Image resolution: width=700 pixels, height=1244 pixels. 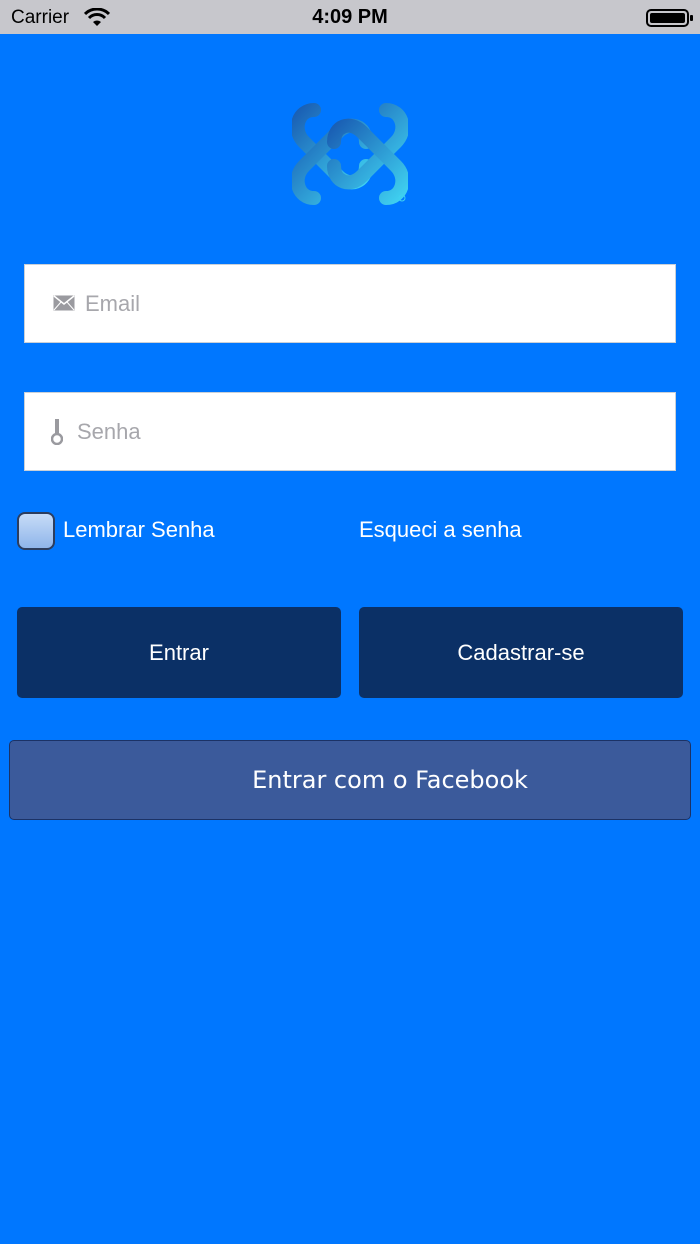 I want to click on email-input, so click(x=365, y=303).